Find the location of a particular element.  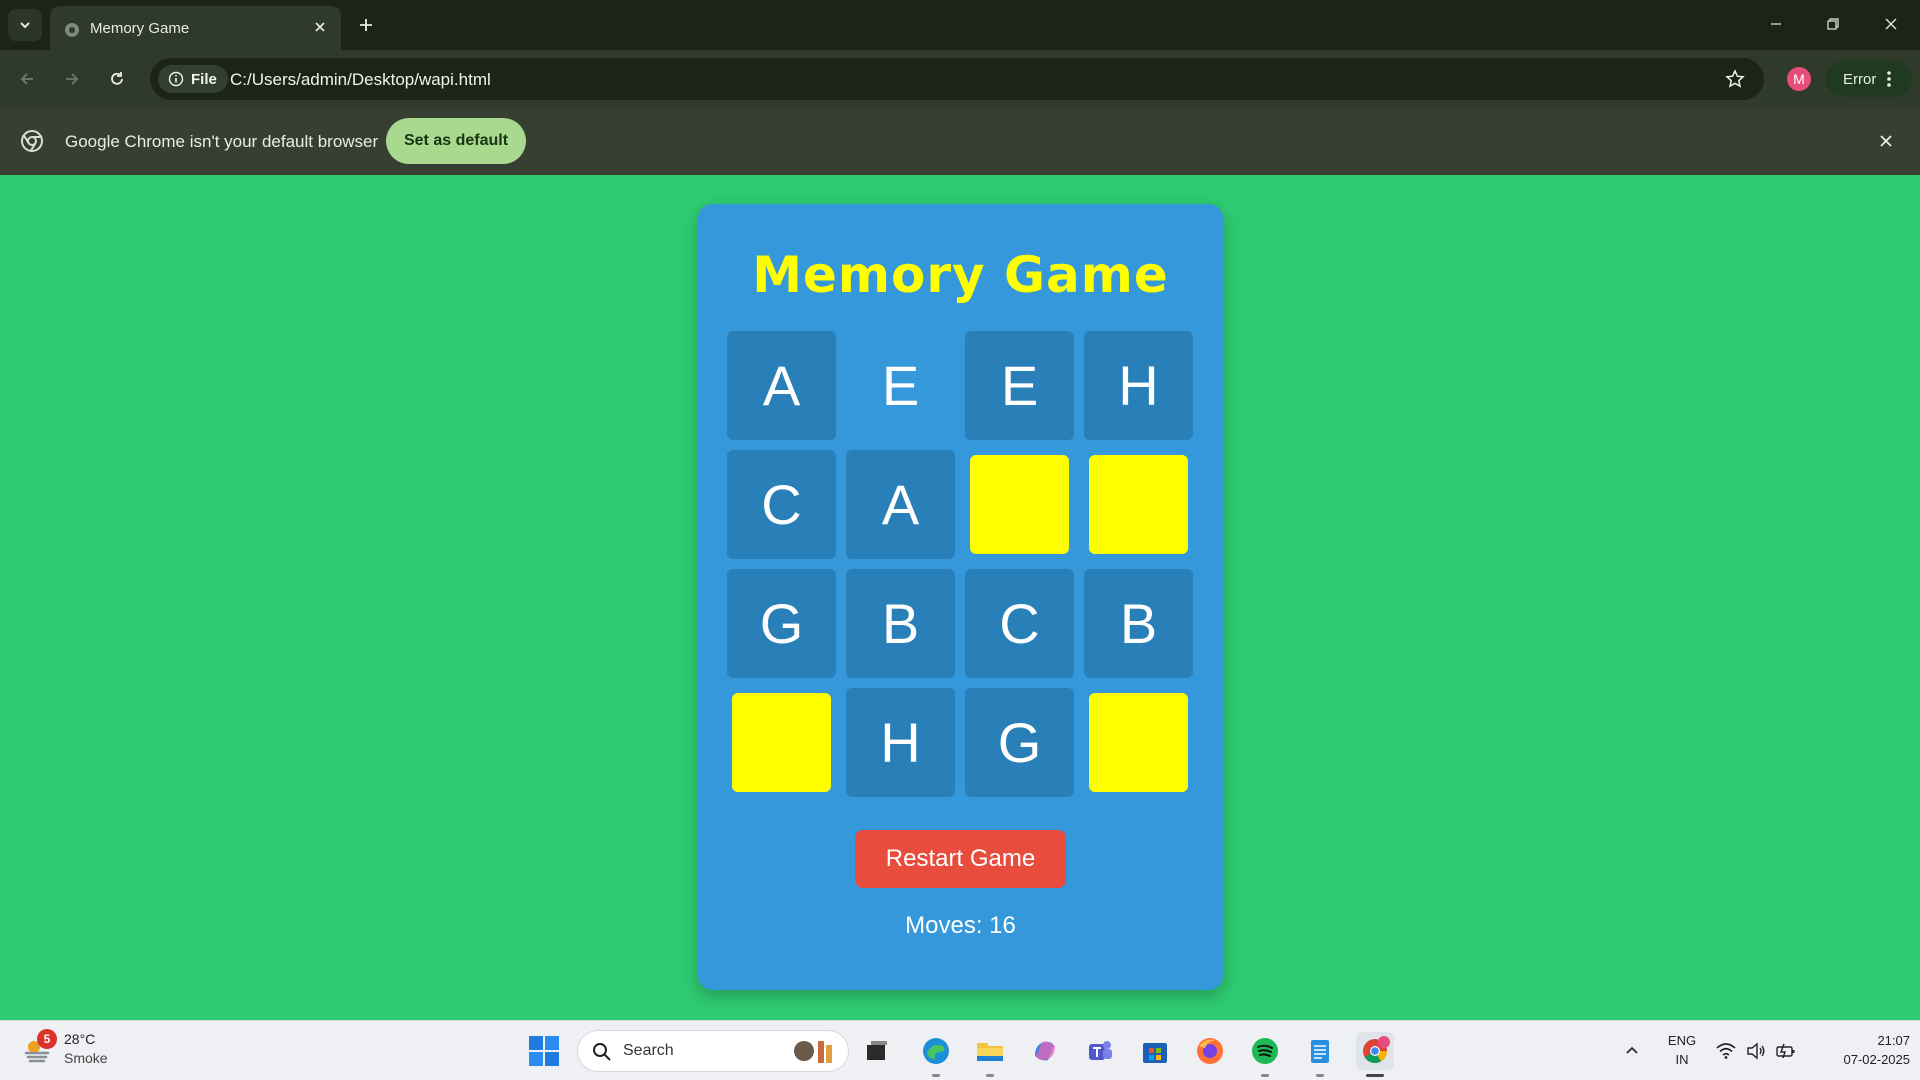

copilot-app is located at coordinates (1045, 1051).